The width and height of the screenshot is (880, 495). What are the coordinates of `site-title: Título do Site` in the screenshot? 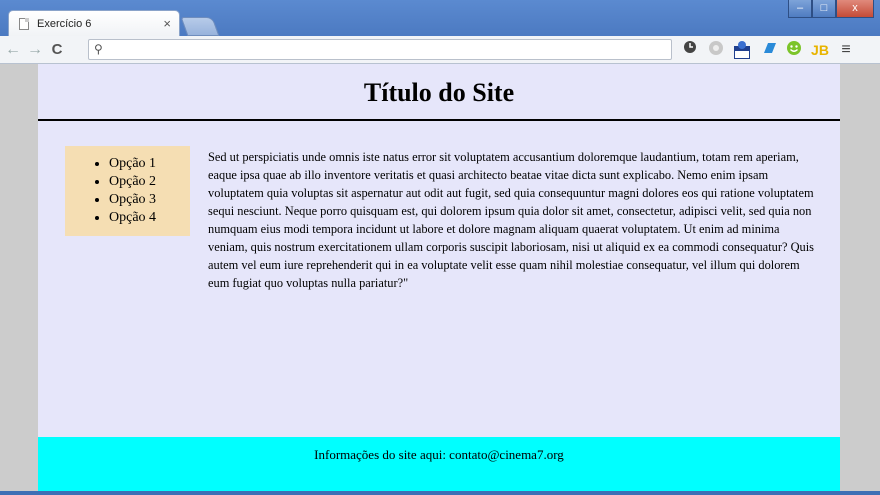 It's located at (439, 92).